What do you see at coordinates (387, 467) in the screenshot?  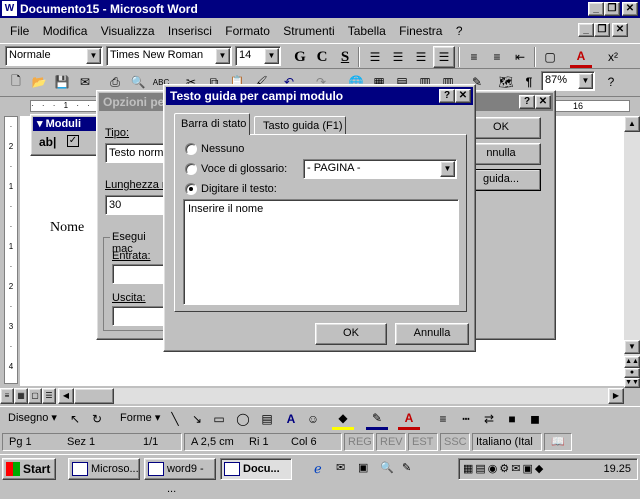 I see `quicklaunch-search-icon: 🔍` at bounding box center [387, 467].